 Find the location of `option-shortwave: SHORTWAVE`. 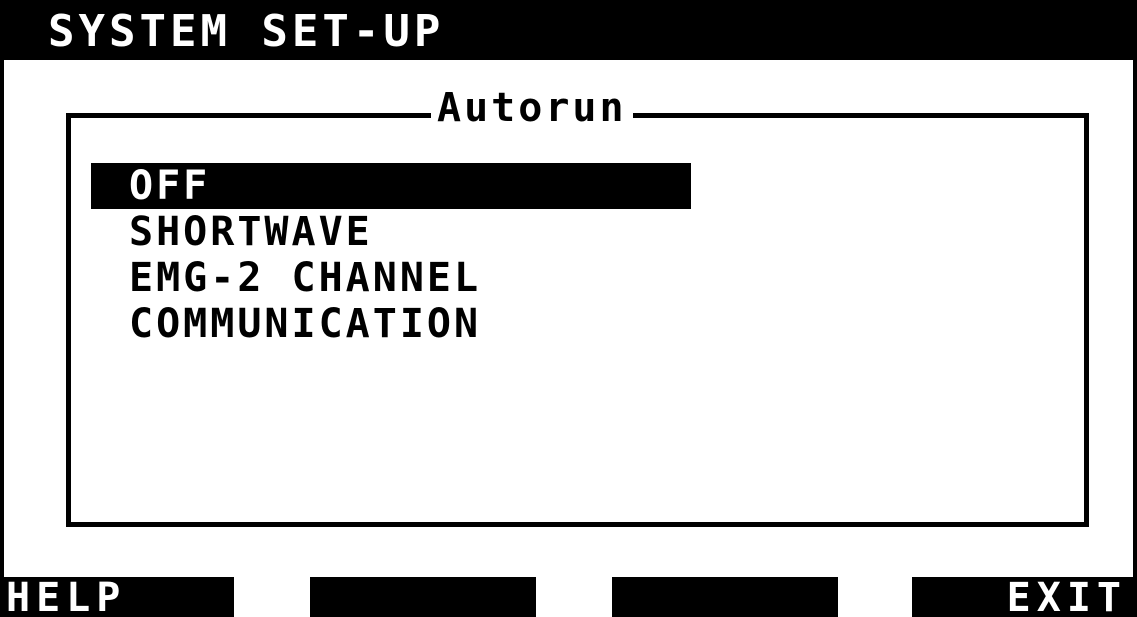

option-shortwave: SHORTWAVE is located at coordinates (391, 232).